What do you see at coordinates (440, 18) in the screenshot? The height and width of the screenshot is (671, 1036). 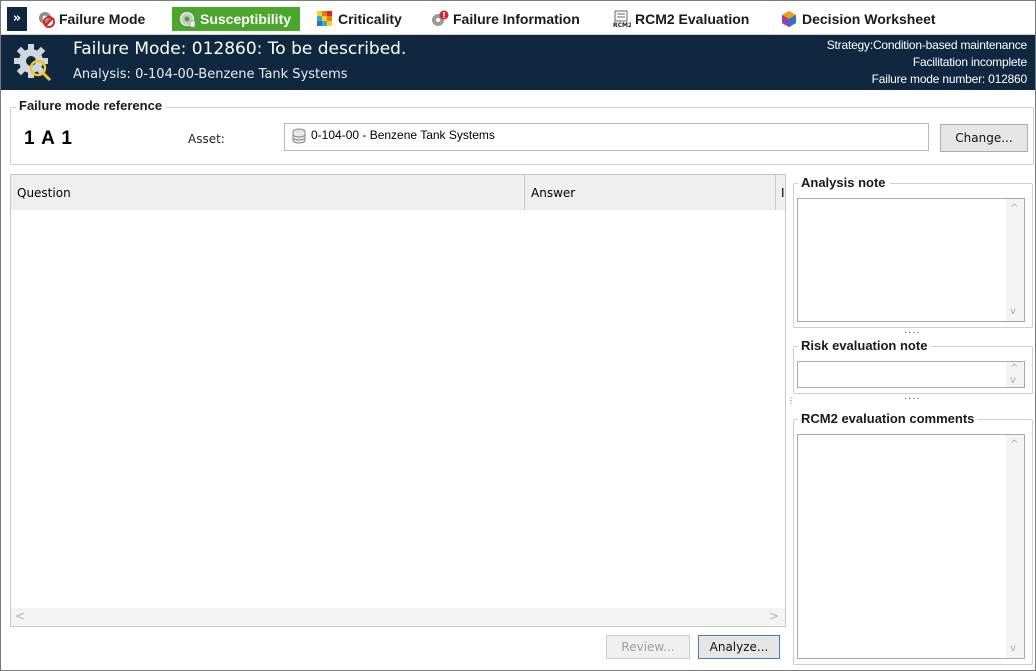 I see `failure-information-icon` at bounding box center [440, 18].